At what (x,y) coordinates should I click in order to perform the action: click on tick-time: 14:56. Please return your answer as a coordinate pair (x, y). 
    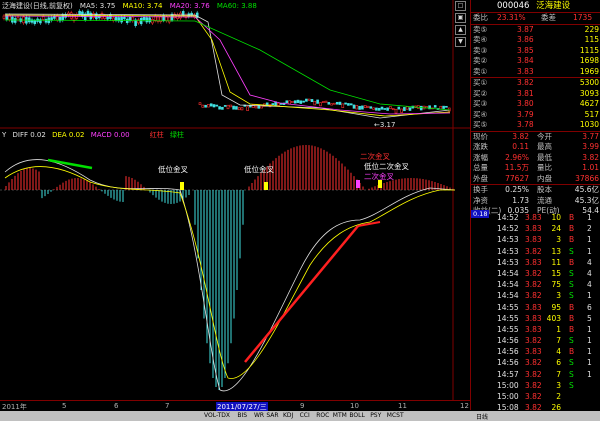
    Looking at the image, I should click on (508, 363).